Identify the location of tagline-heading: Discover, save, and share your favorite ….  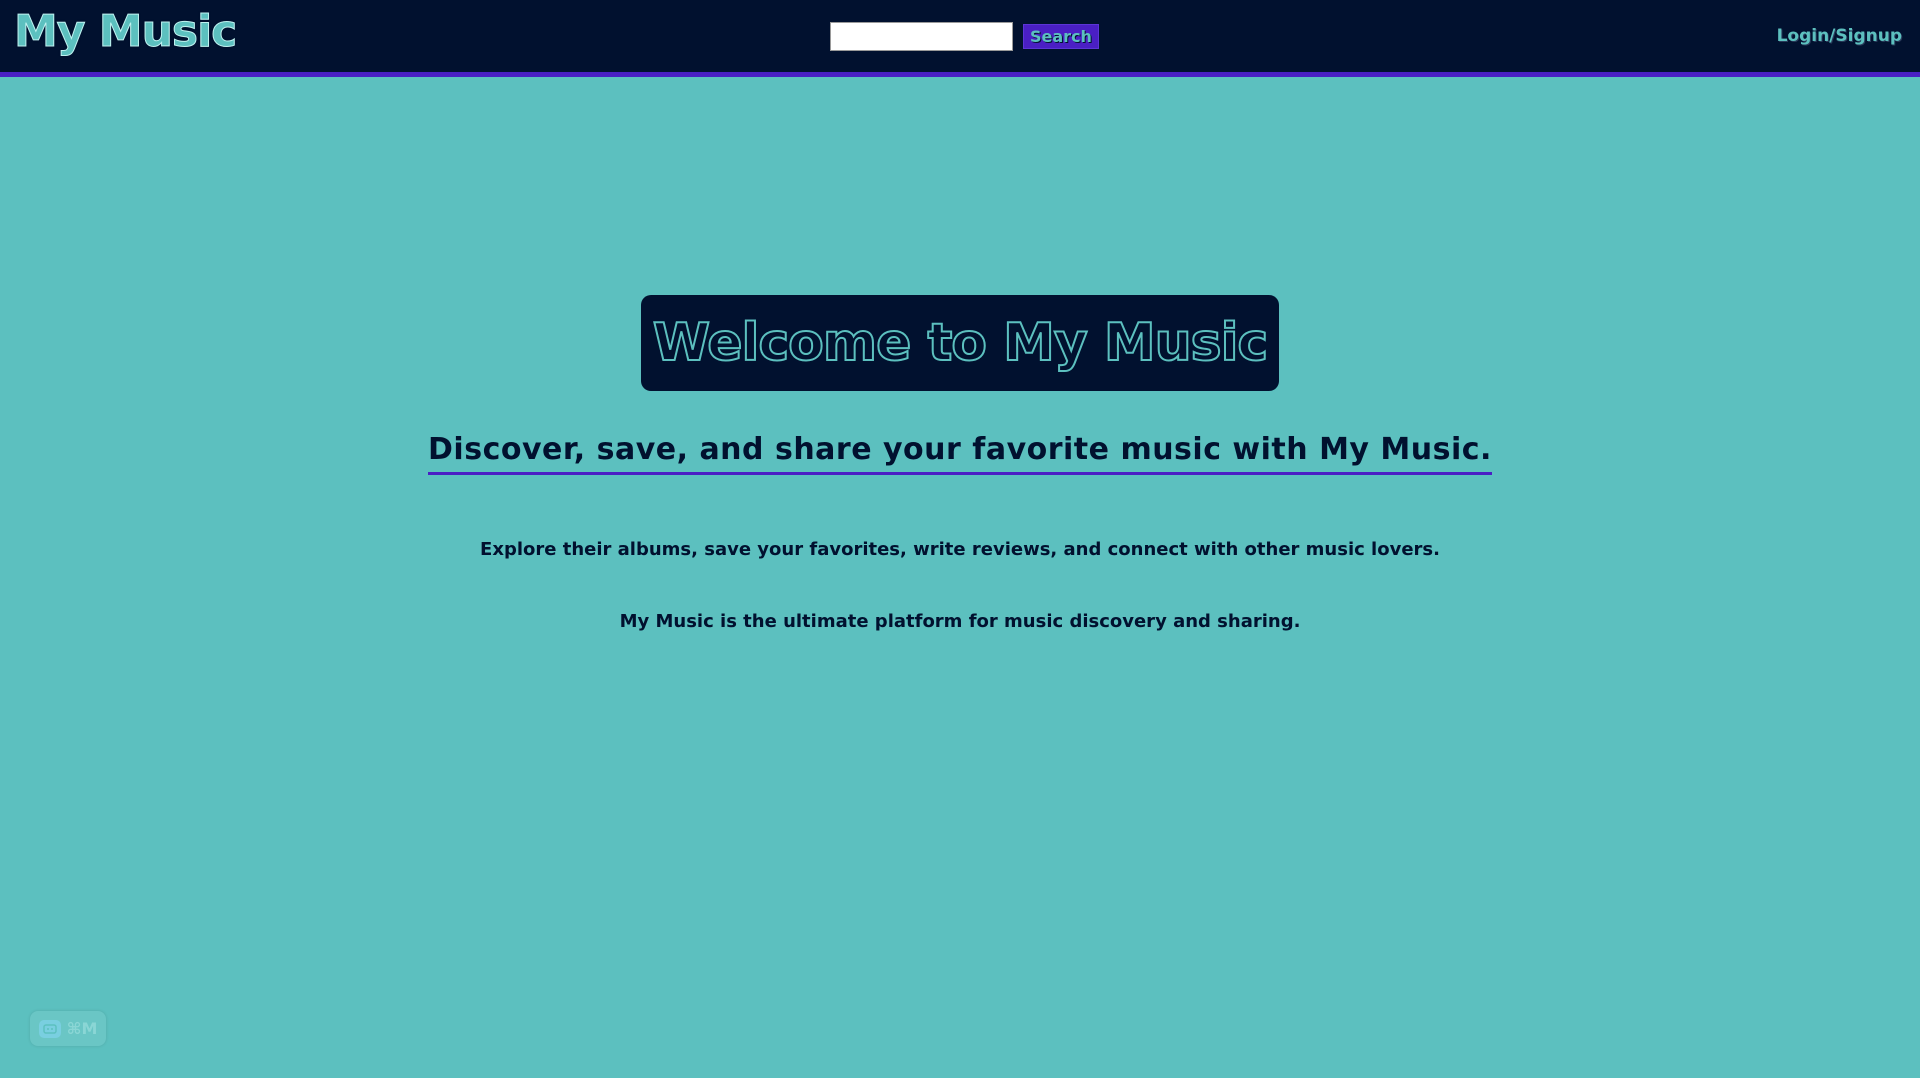
(960, 452).